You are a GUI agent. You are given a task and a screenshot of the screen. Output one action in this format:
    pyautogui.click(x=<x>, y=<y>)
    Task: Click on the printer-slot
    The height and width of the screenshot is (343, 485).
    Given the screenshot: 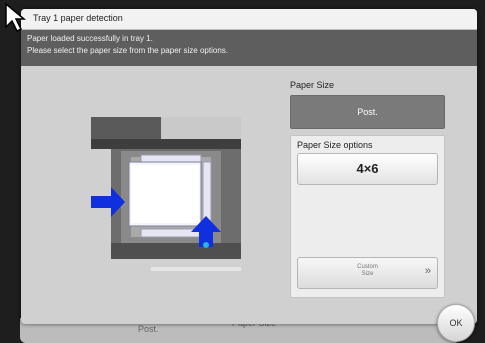 What is the action you would take?
    pyautogui.click(x=166, y=144)
    